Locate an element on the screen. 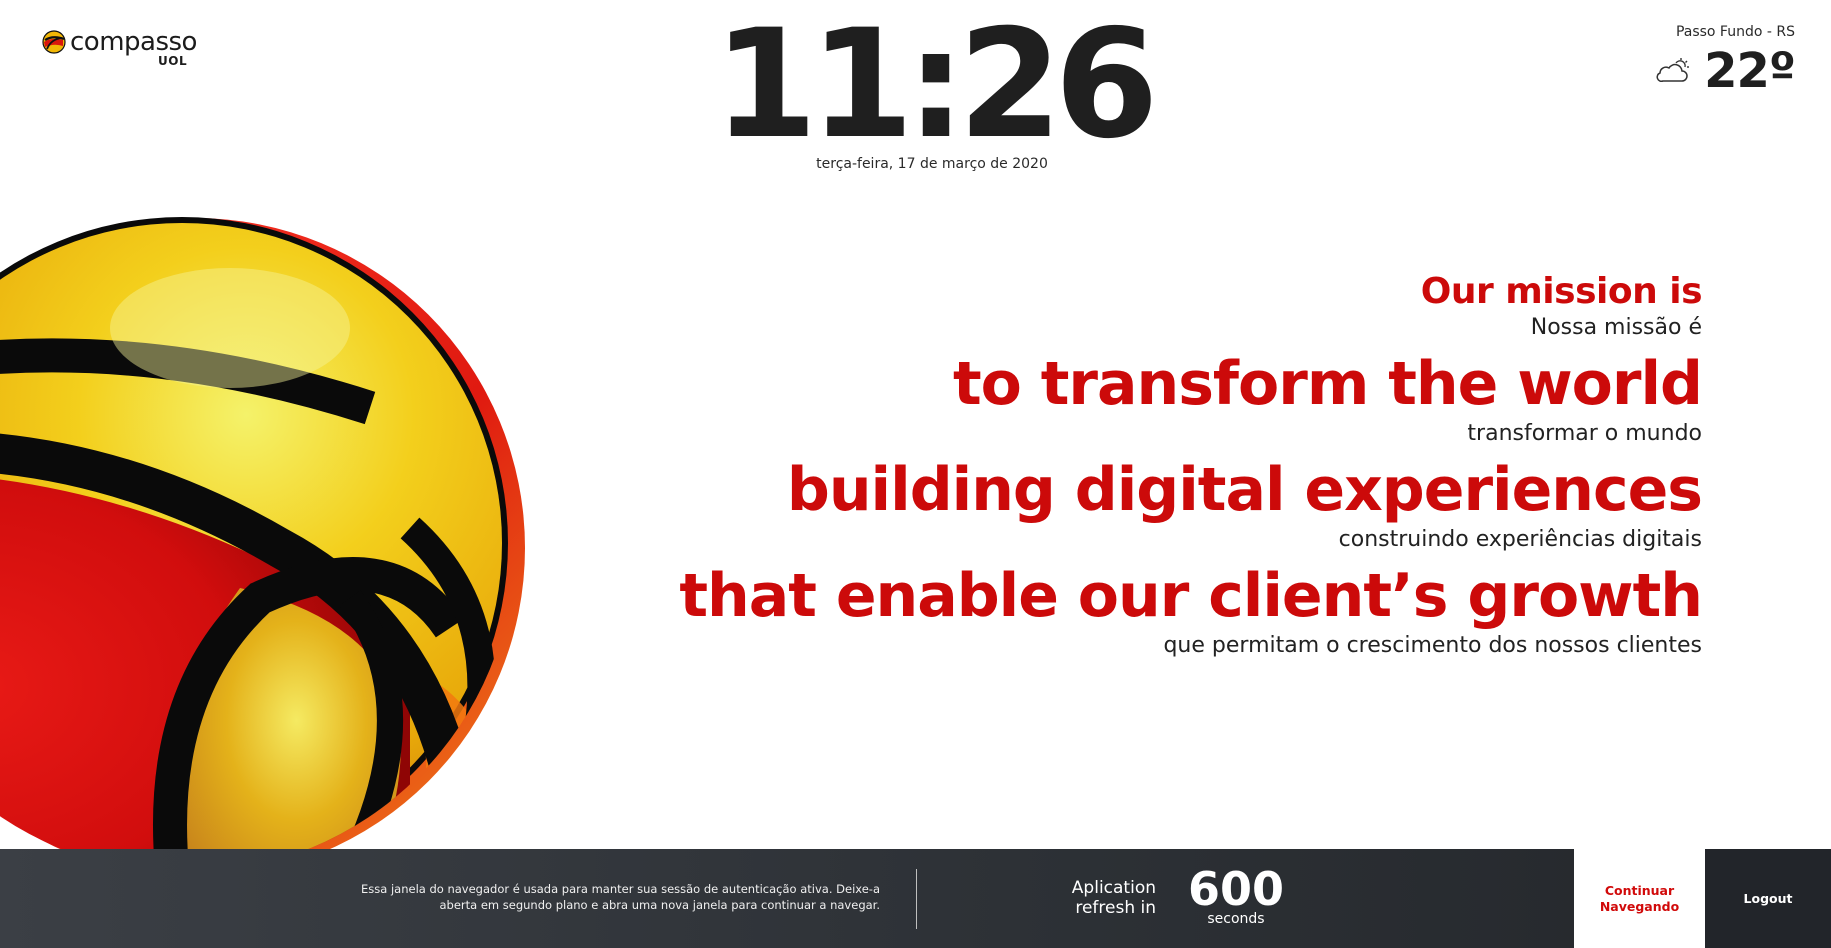  refresh-unit: seconds is located at coordinates (1236, 919).